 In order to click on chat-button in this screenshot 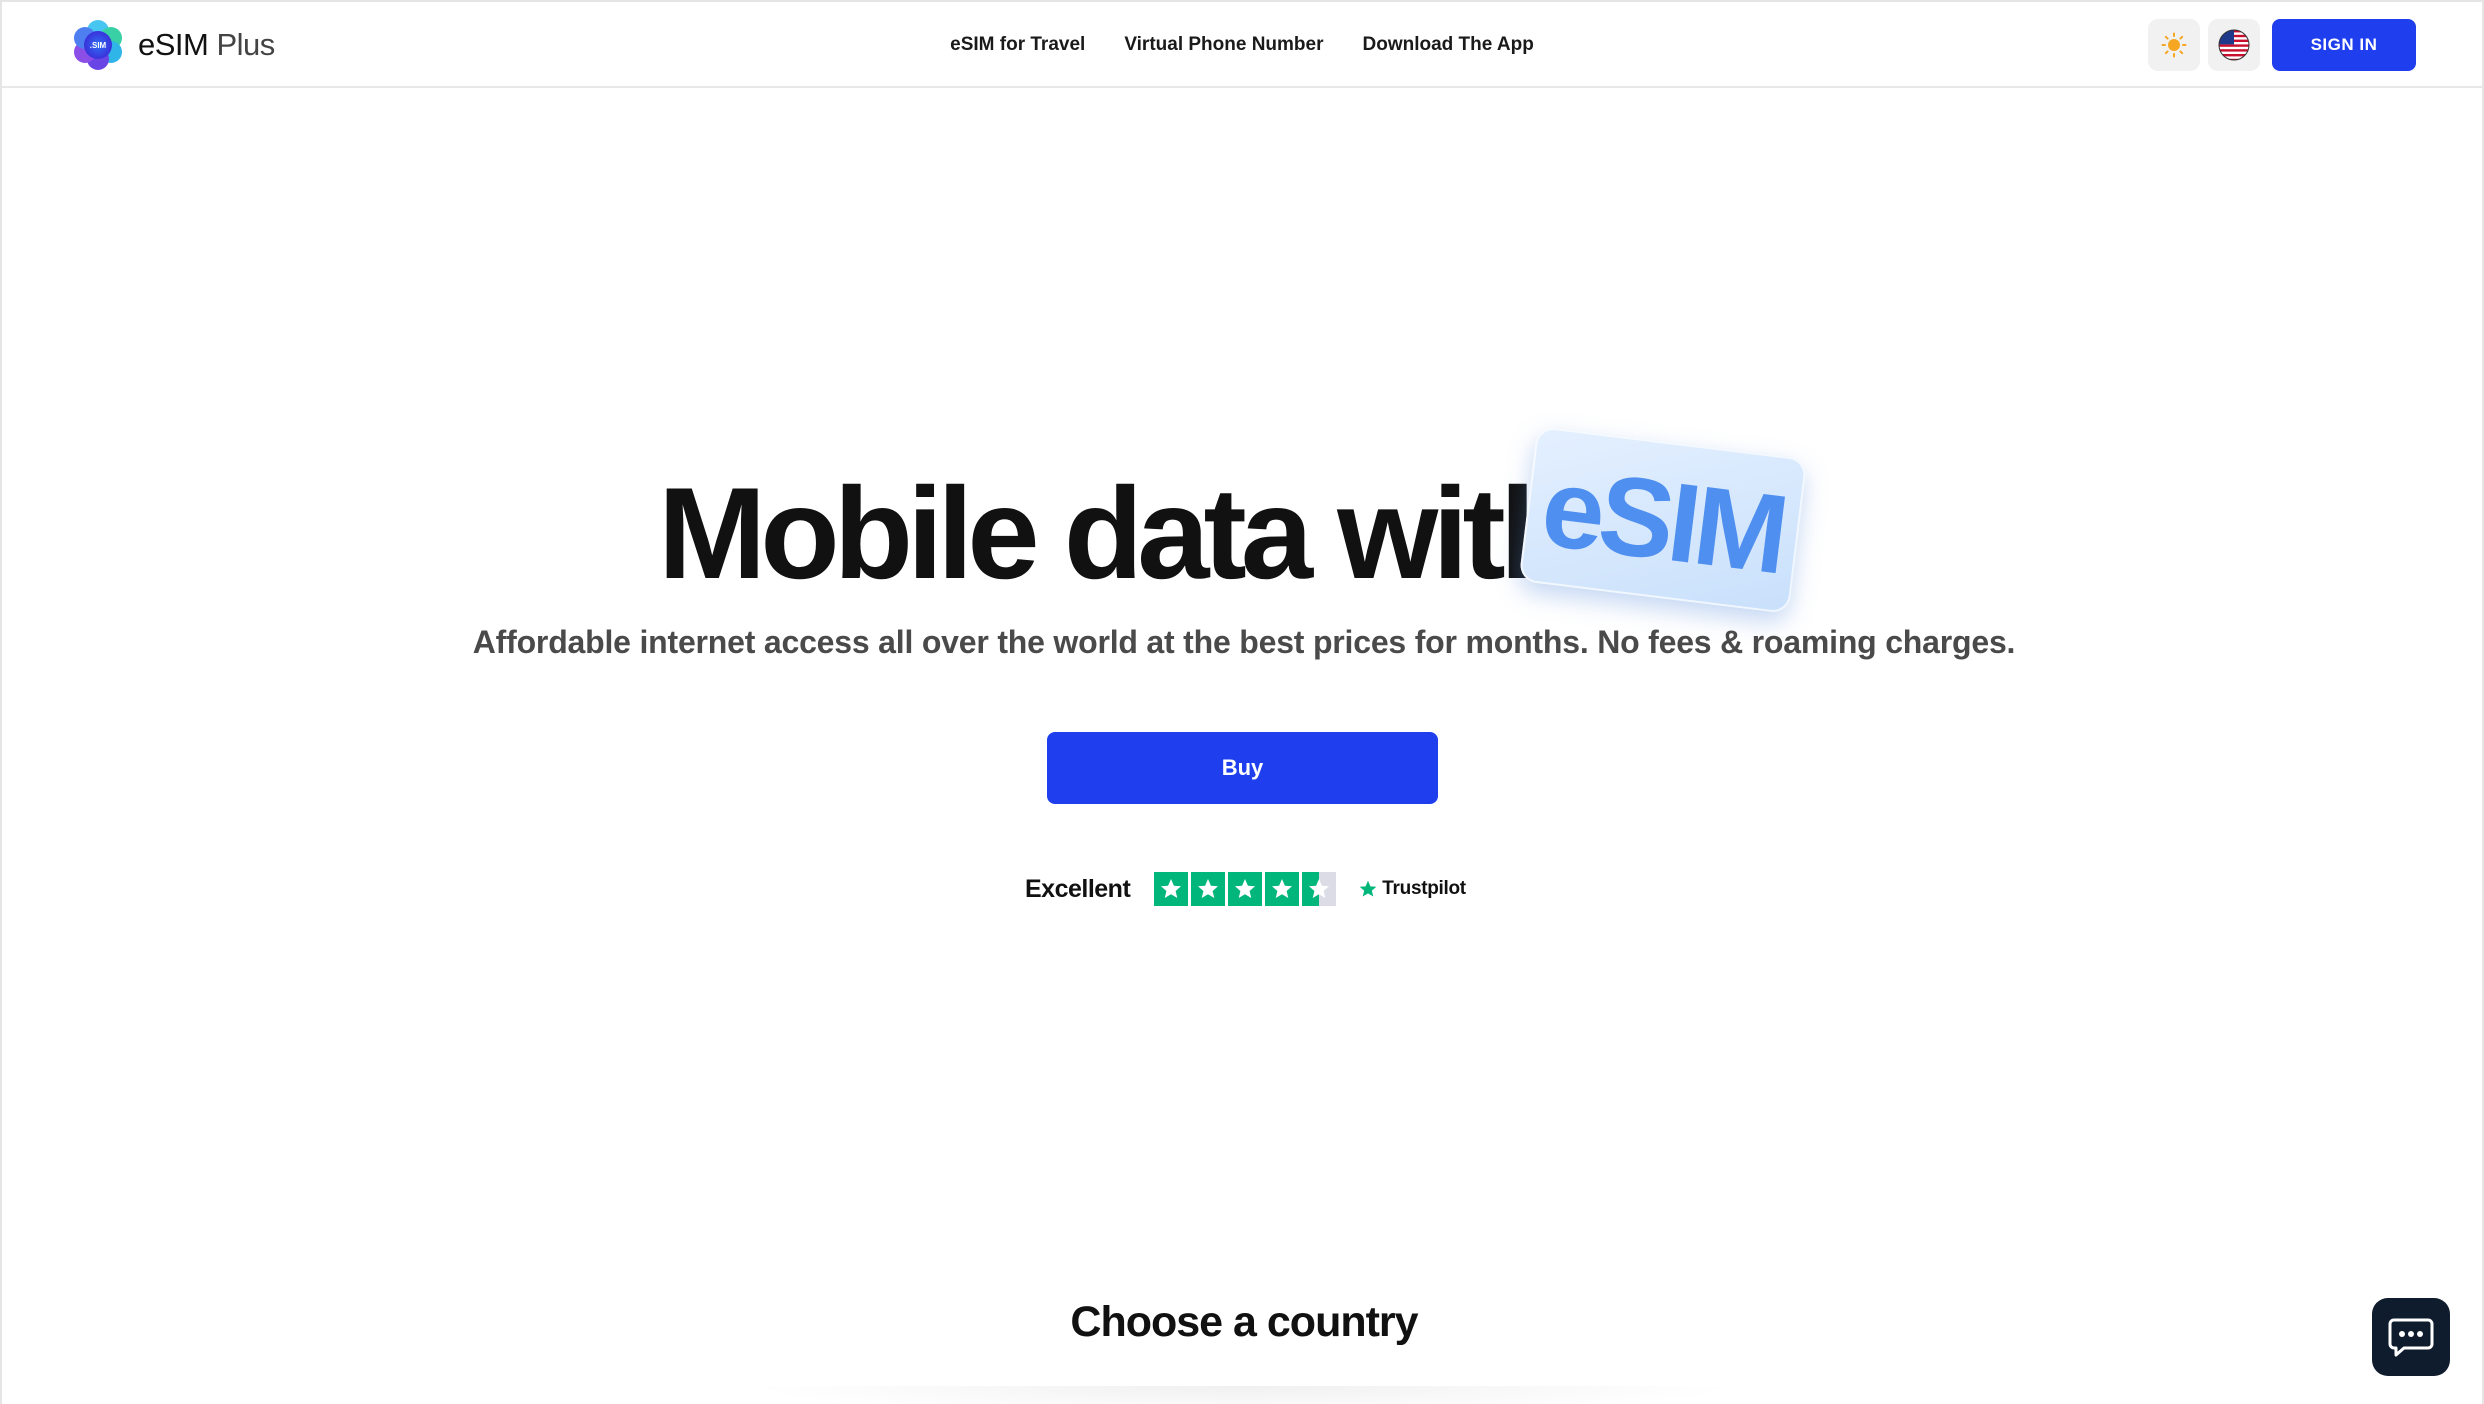, I will do `click(2411, 1337)`.